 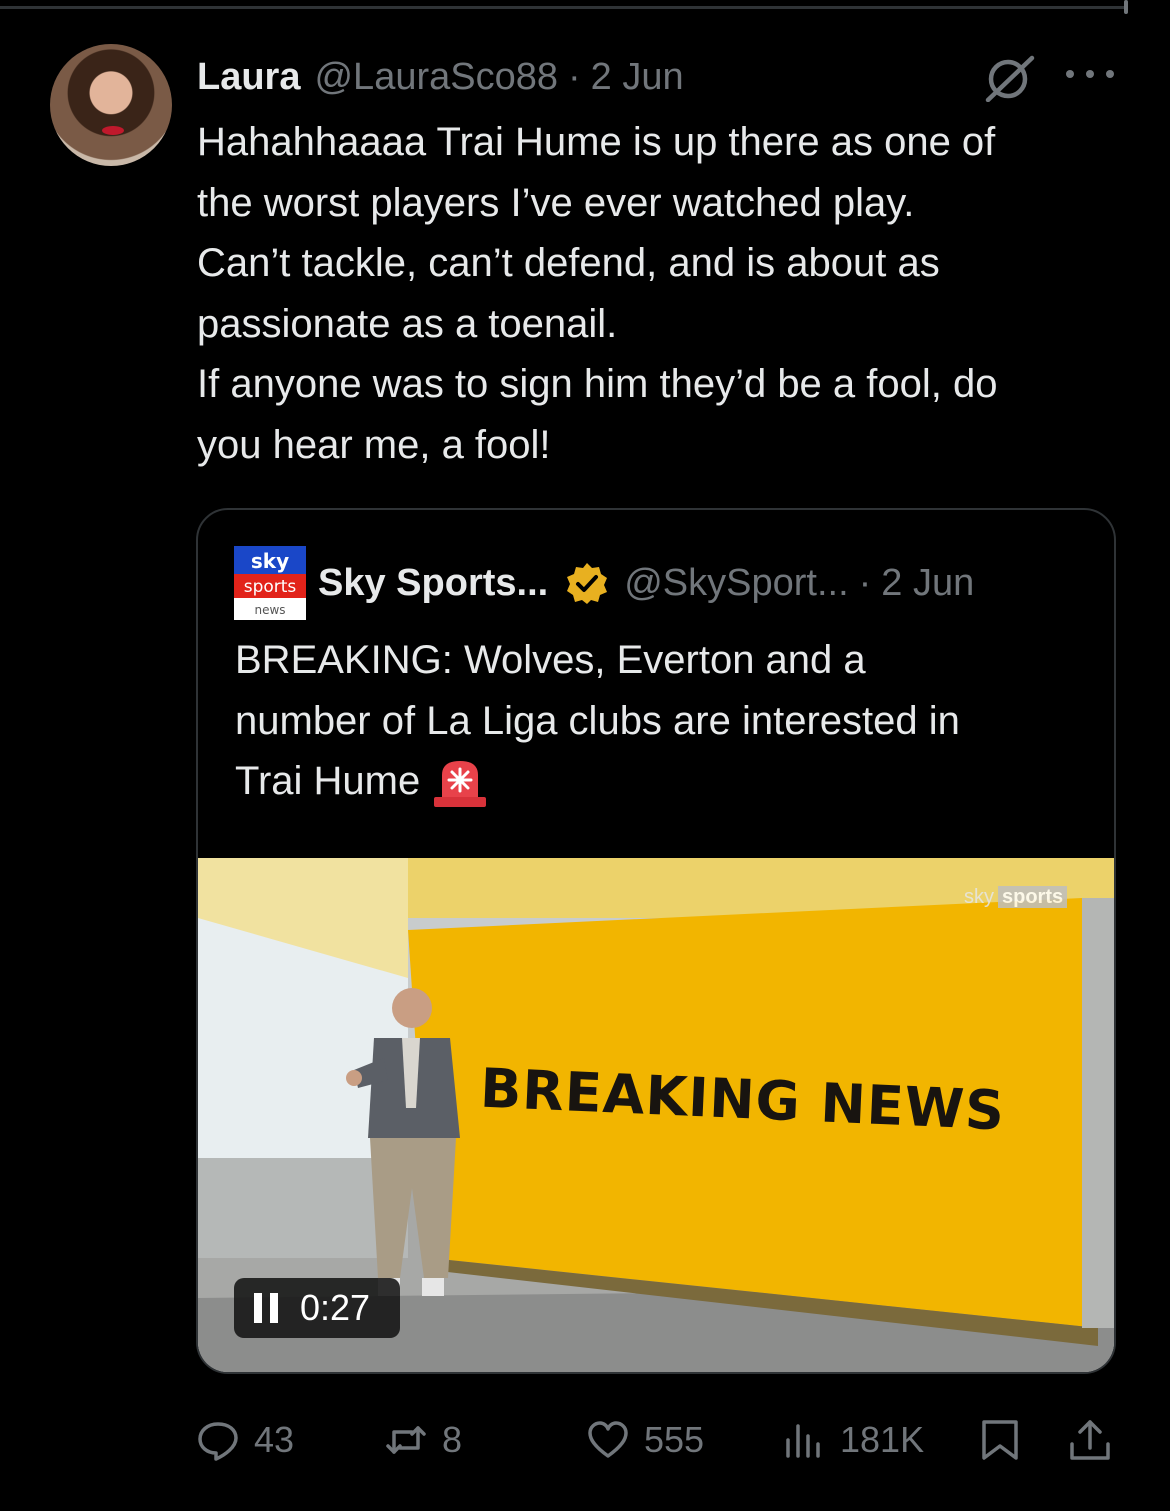 I want to click on video-controls: 0:27, so click(x=317, y=1308).